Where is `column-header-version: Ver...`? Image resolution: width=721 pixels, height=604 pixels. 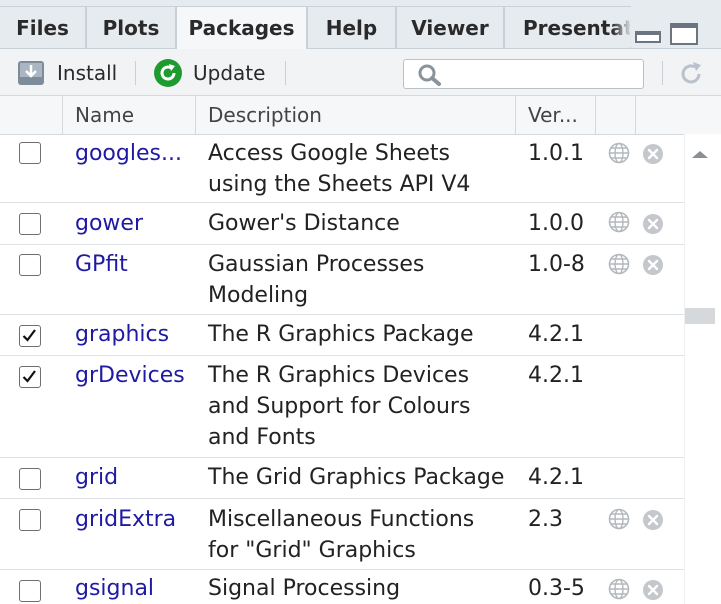
column-header-version: Ver... is located at coordinates (561, 115).